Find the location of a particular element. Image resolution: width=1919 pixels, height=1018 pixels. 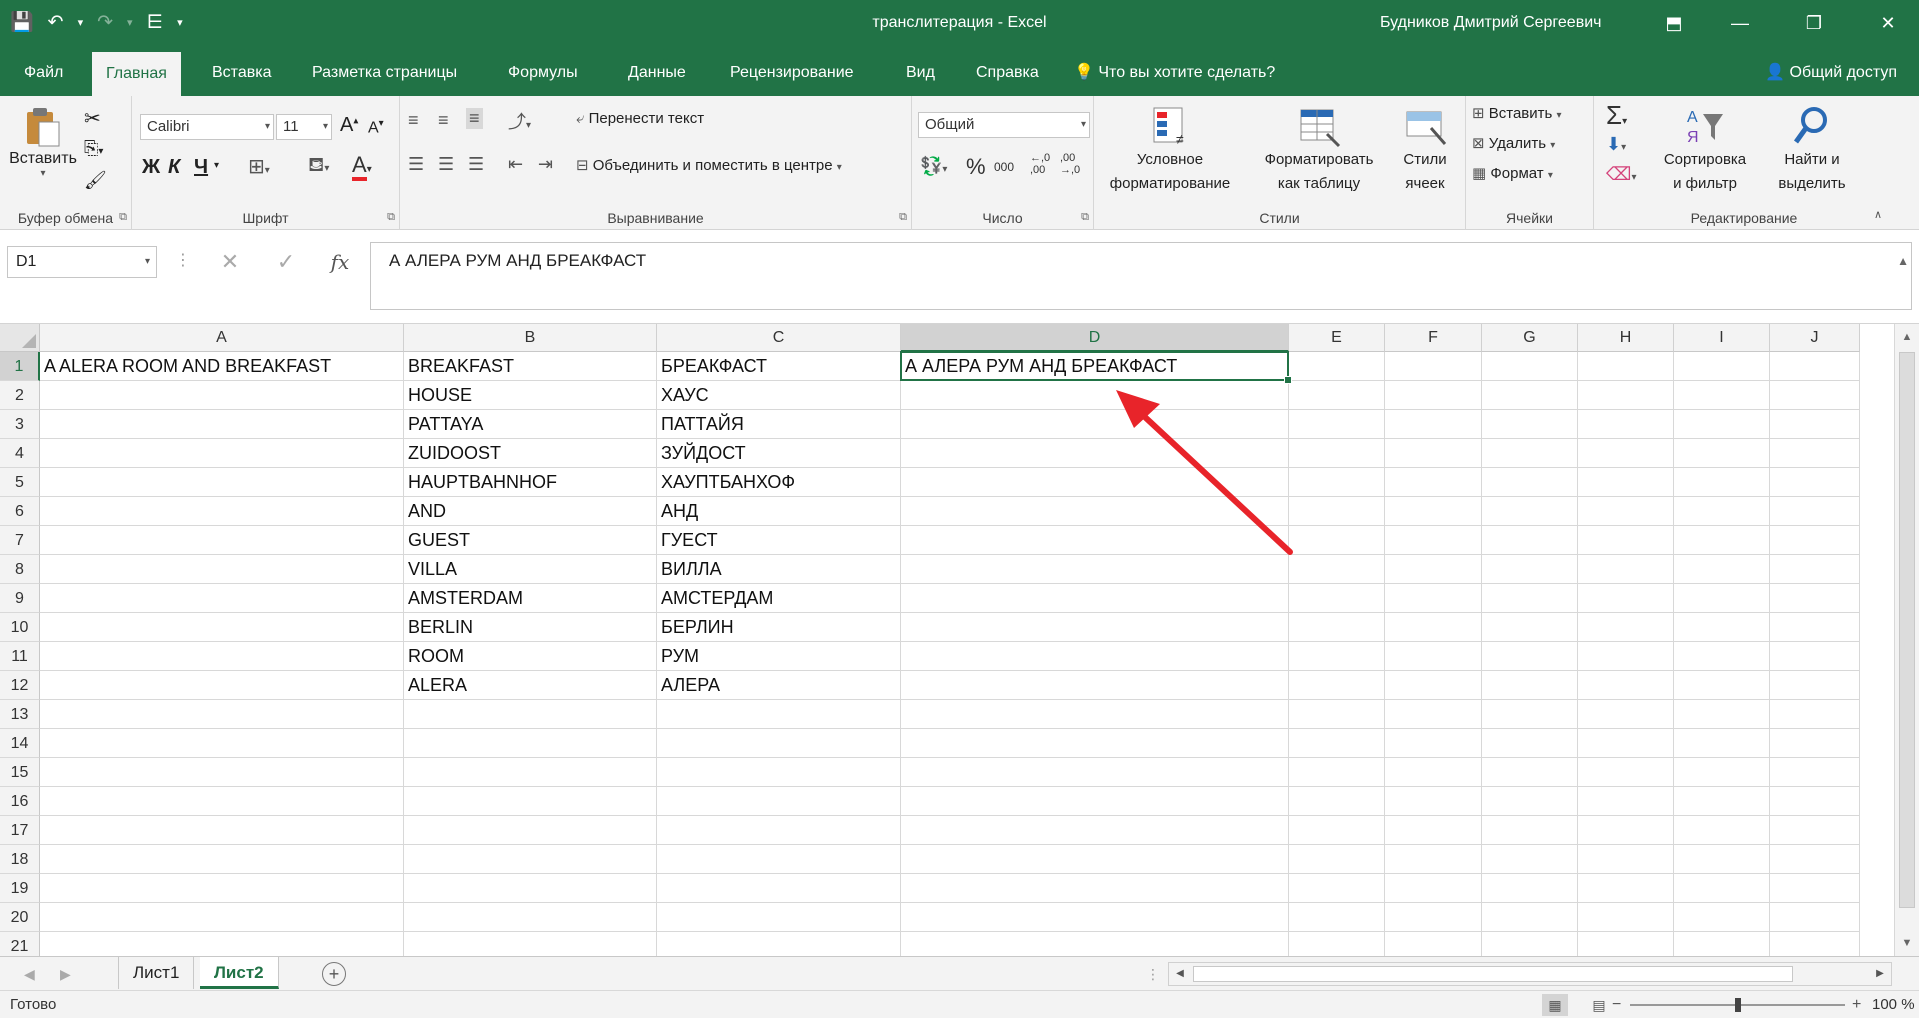

tab-file: Файл is located at coordinates (43, 71).